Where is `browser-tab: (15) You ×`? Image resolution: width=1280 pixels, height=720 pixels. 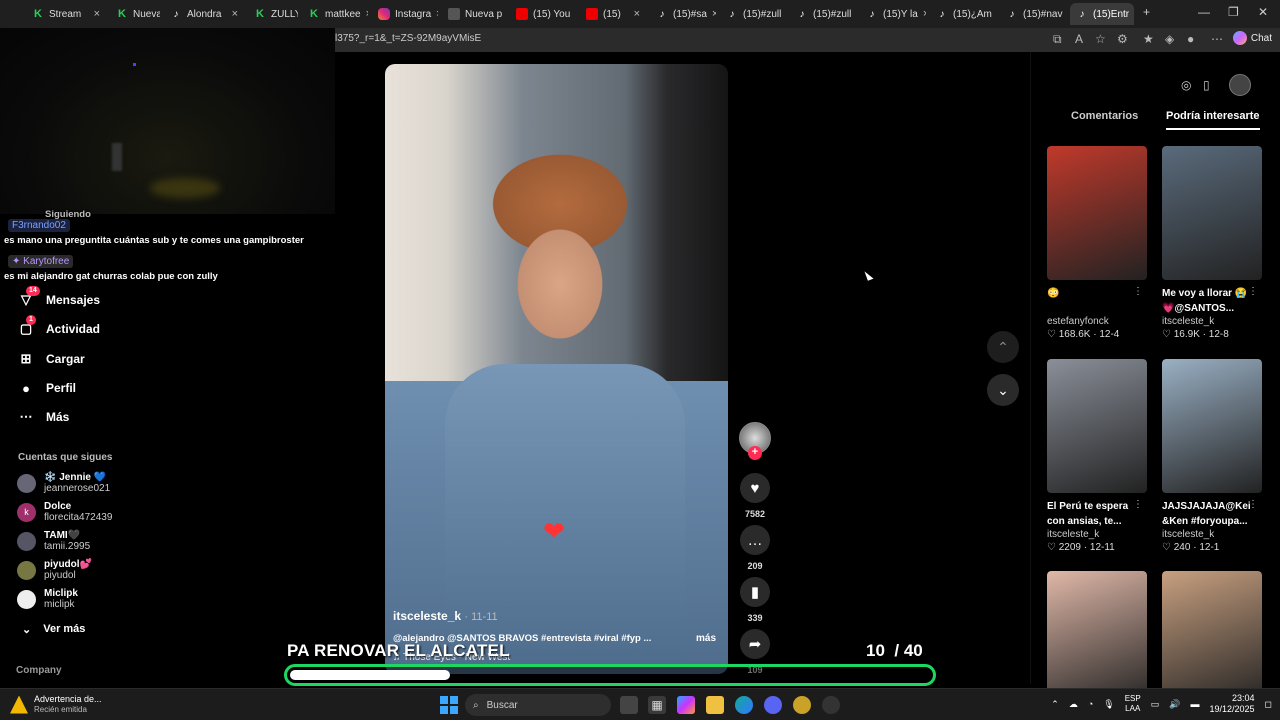 browser-tab: (15) You × is located at coordinates (543, 14).